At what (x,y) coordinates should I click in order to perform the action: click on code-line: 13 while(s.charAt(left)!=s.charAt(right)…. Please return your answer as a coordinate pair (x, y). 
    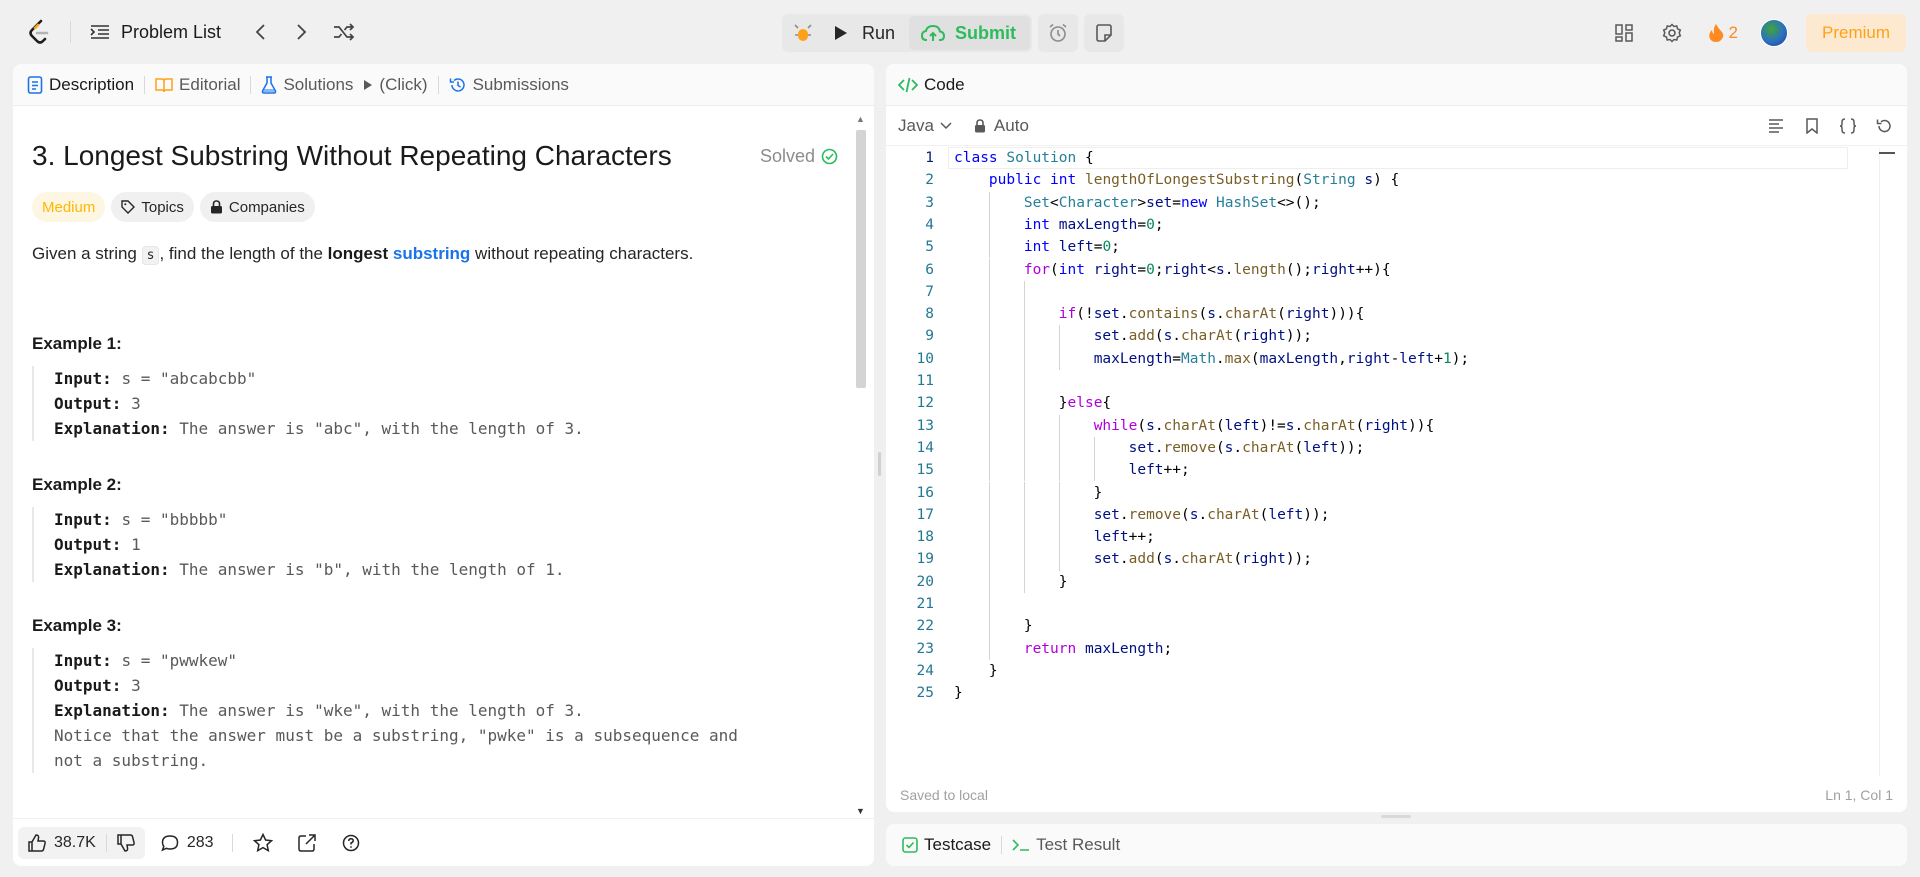
    Looking at the image, I should click on (1386, 426).